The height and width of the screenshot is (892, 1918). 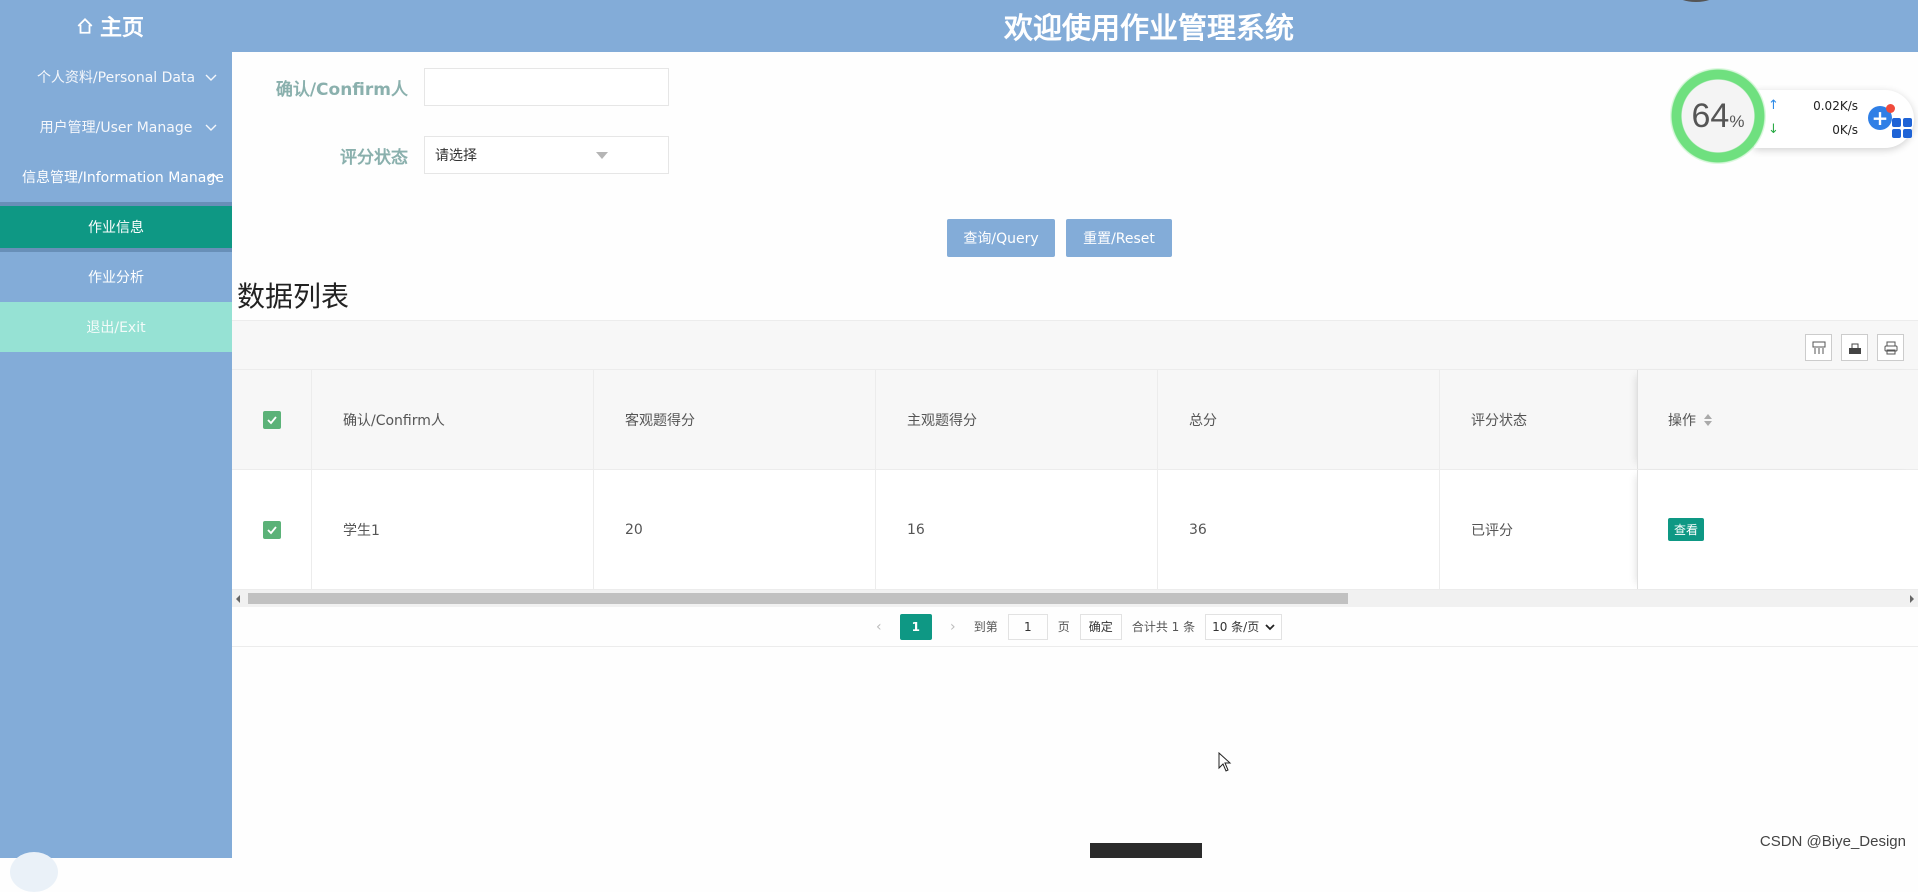 I want to click on upload-speed-value: 0.02K/s, so click(x=1835, y=106).